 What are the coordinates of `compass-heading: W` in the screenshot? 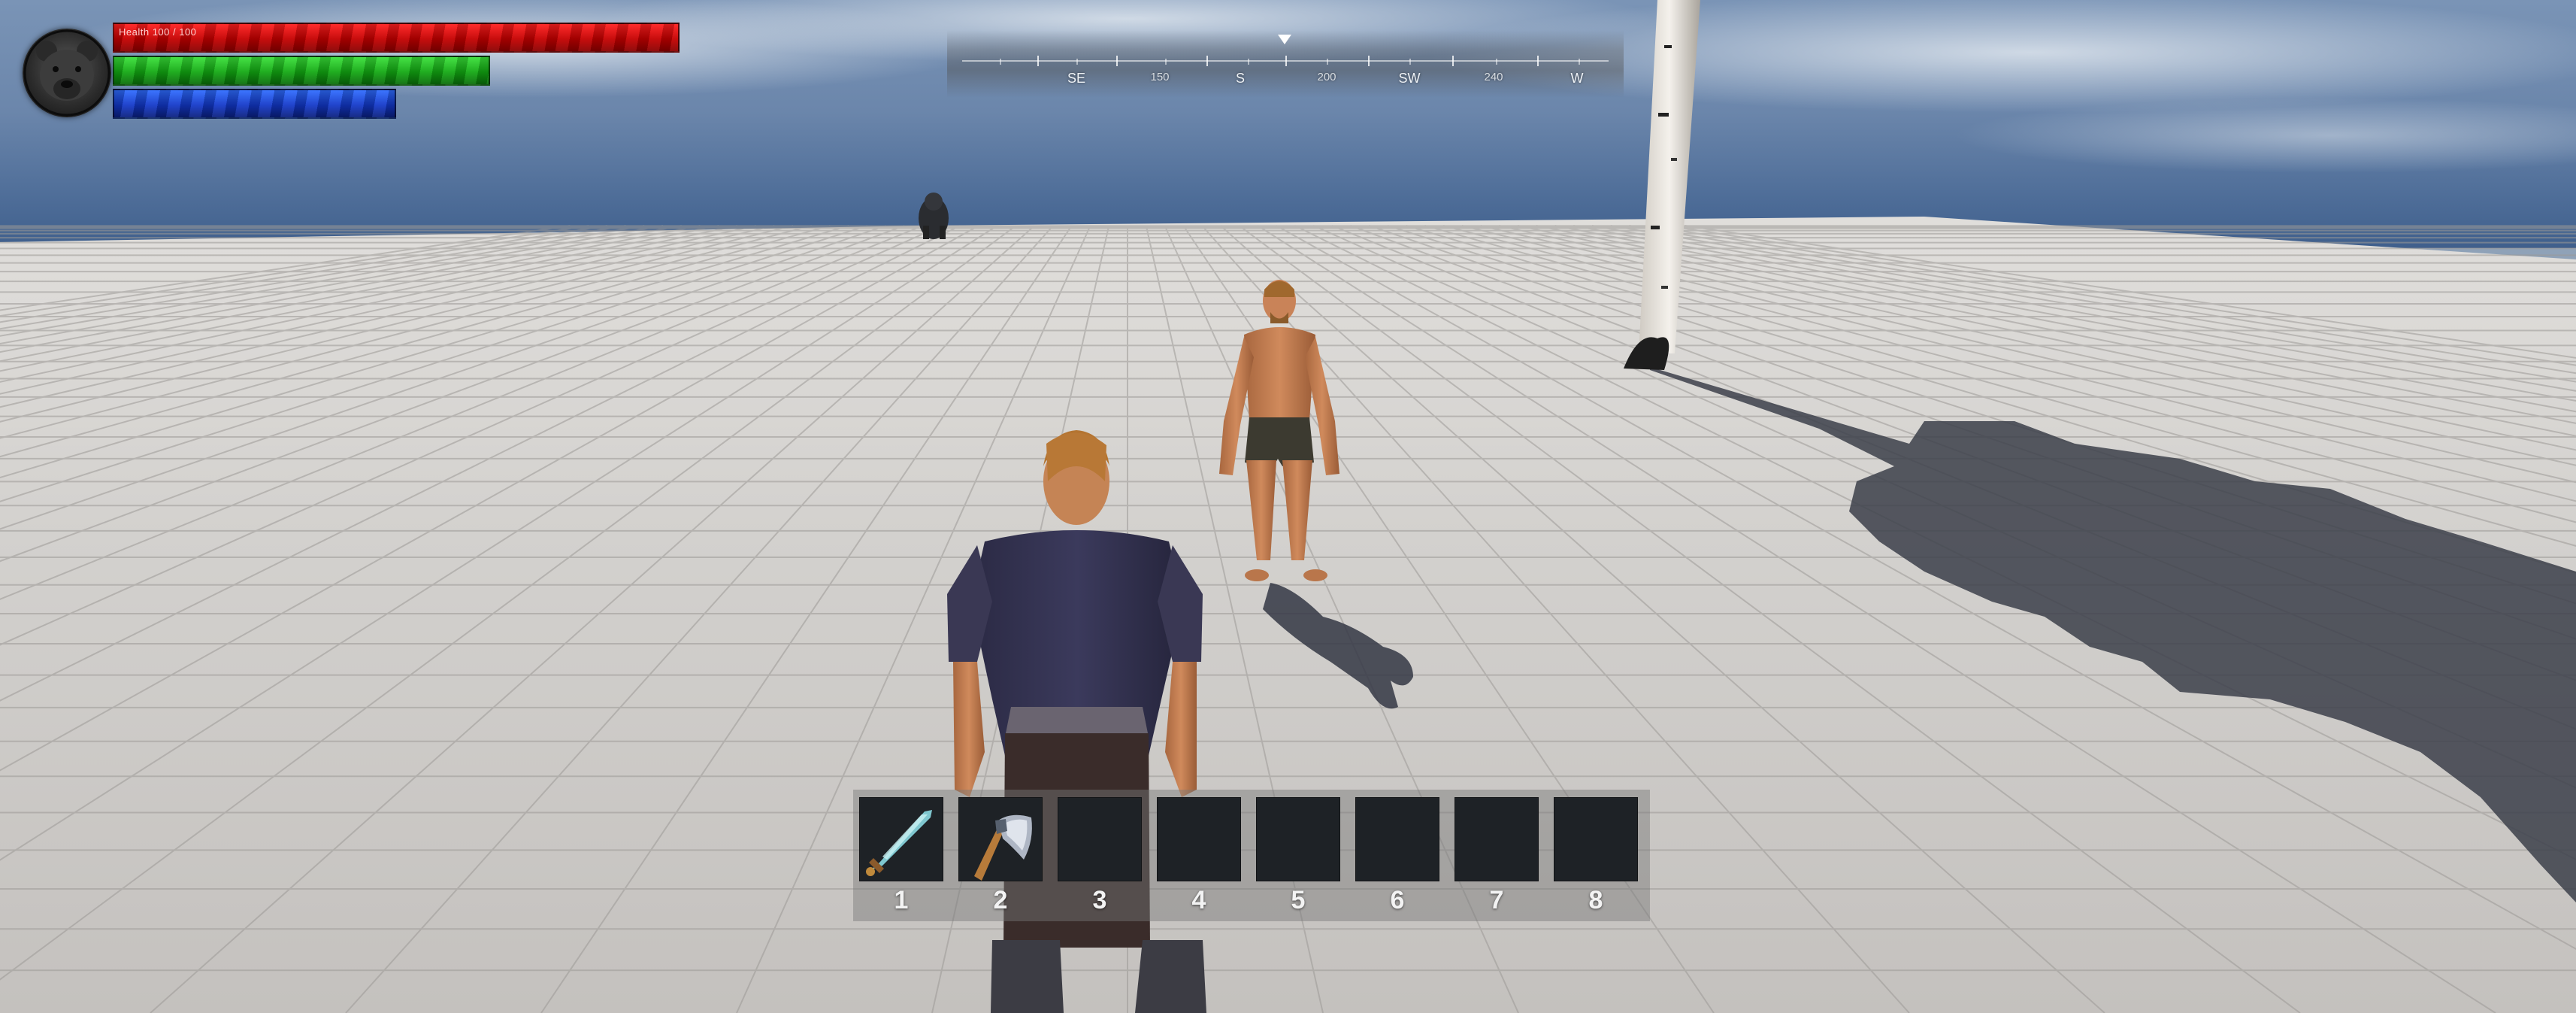 It's located at (1577, 78).